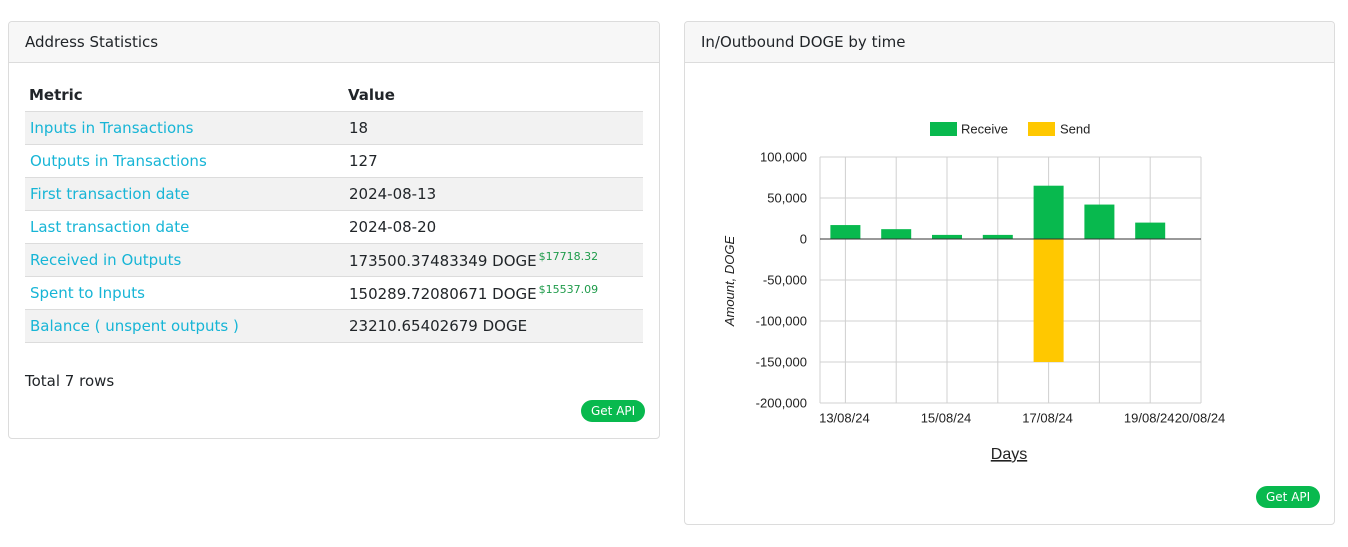 The width and height of the screenshot is (1348, 547). I want to click on metric-link: Outputs in Transactions, so click(180, 161).